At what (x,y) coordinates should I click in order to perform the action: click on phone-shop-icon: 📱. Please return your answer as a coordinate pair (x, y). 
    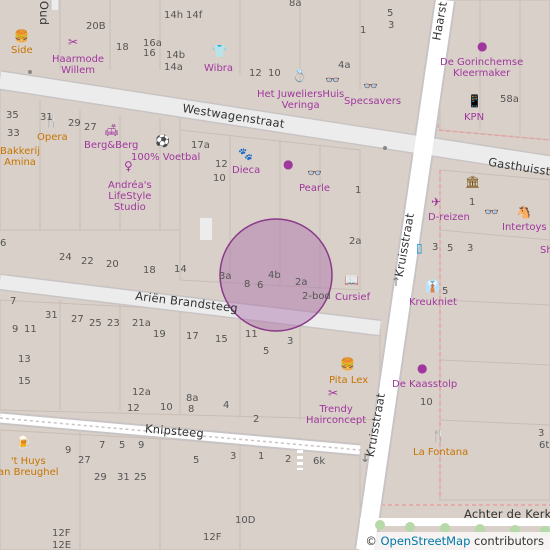
    Looking at the image, I should click on (474, 101).